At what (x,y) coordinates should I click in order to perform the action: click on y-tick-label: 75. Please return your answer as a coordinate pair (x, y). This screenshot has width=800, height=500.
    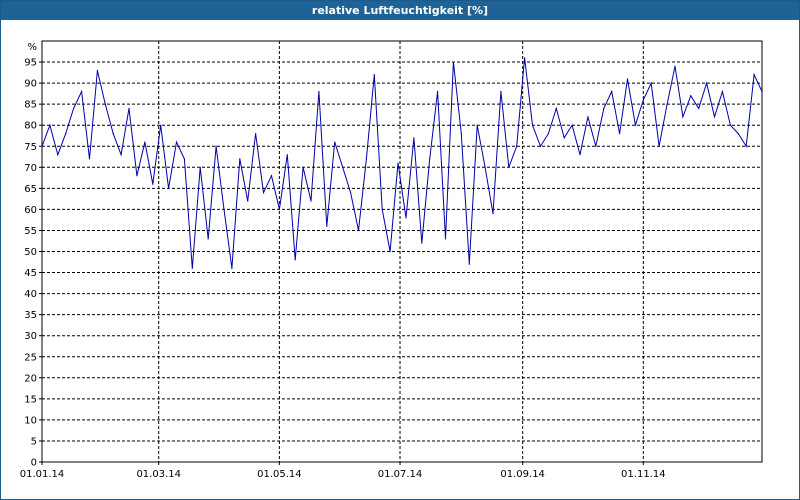
    Looking at the image, I should click on (30, 147).